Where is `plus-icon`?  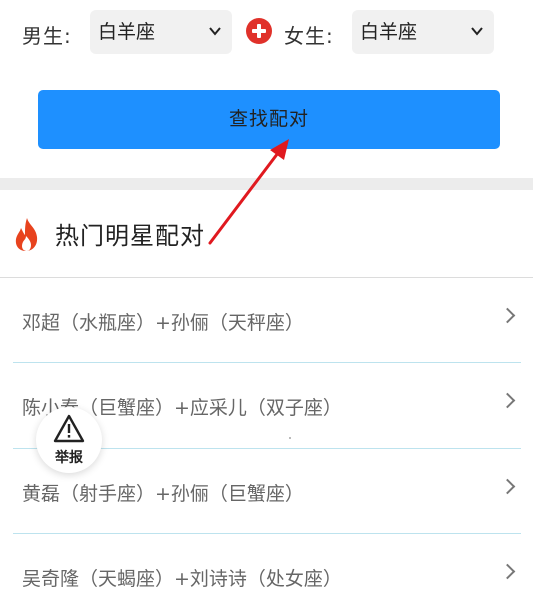 plus-icon is located at coordinates (259, 31).